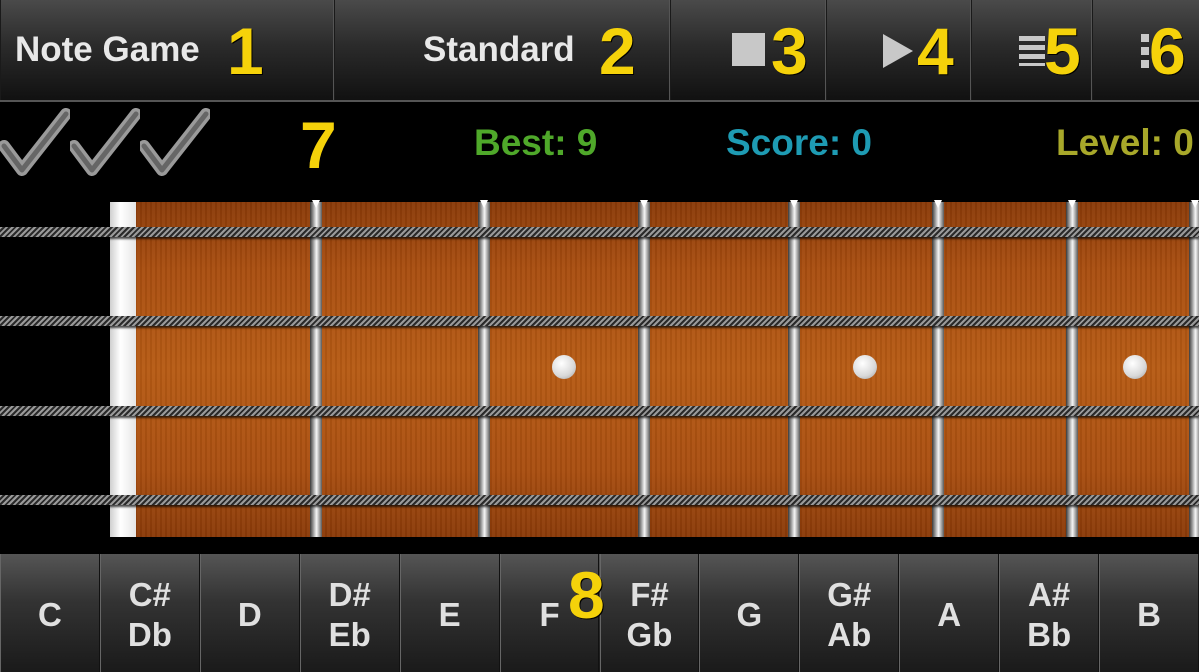 This screenshot has width=1199, height=672. I want to click on note-key: A, so click(949, 613).